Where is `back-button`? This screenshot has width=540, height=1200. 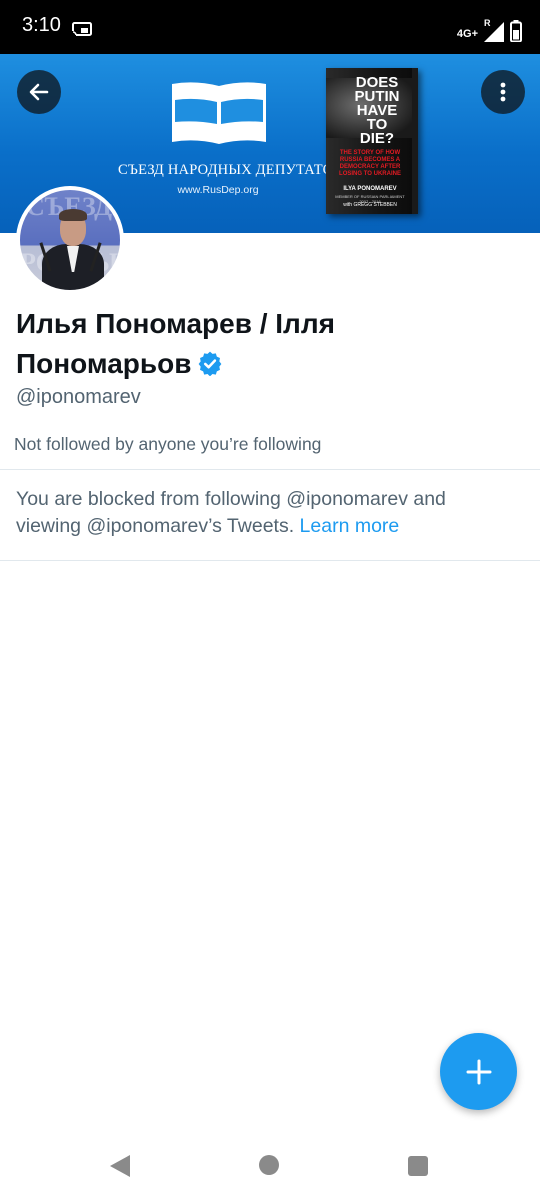
back-button is located at coordinates (39, 92).